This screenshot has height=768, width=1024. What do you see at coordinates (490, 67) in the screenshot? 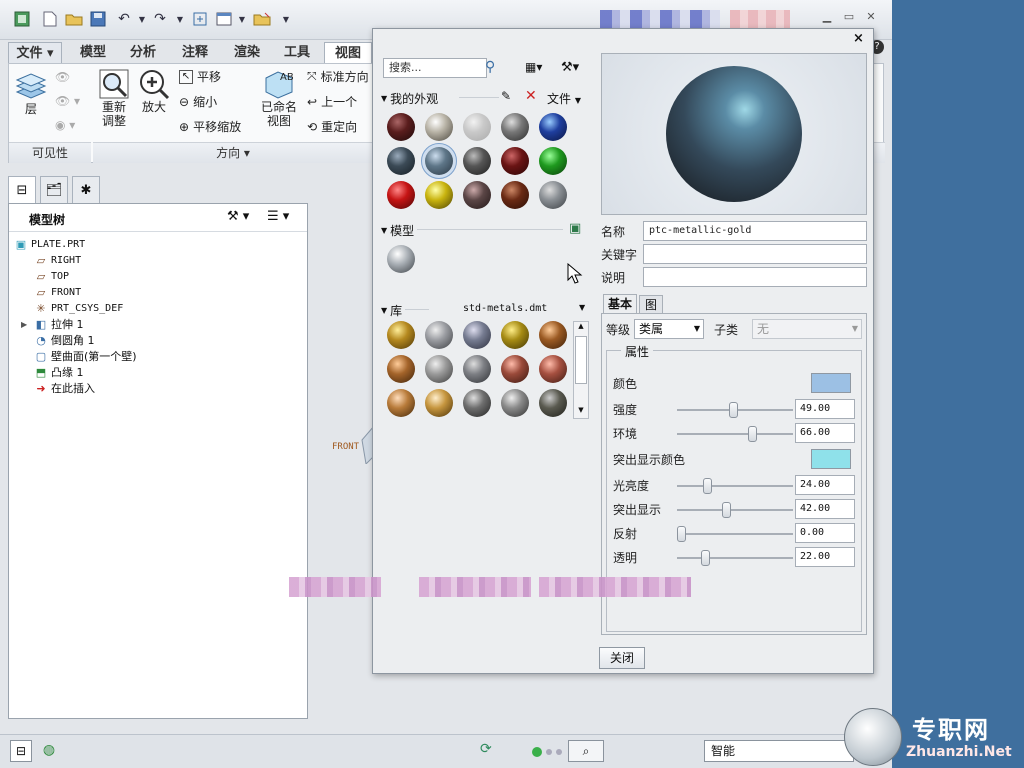
I see `search-icon: ⚲` at bounding box center [490, 67].